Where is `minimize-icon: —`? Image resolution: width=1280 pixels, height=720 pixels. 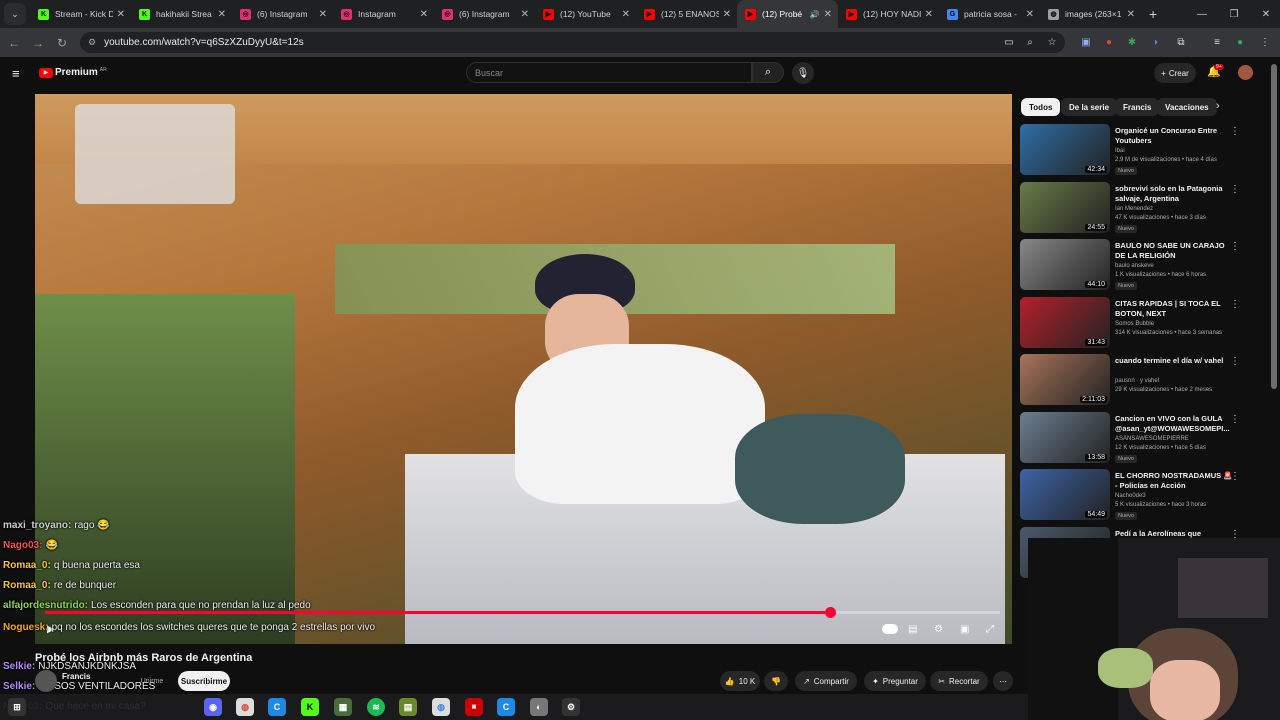 minimize-icon: — is located at coordinates (1202, 14).